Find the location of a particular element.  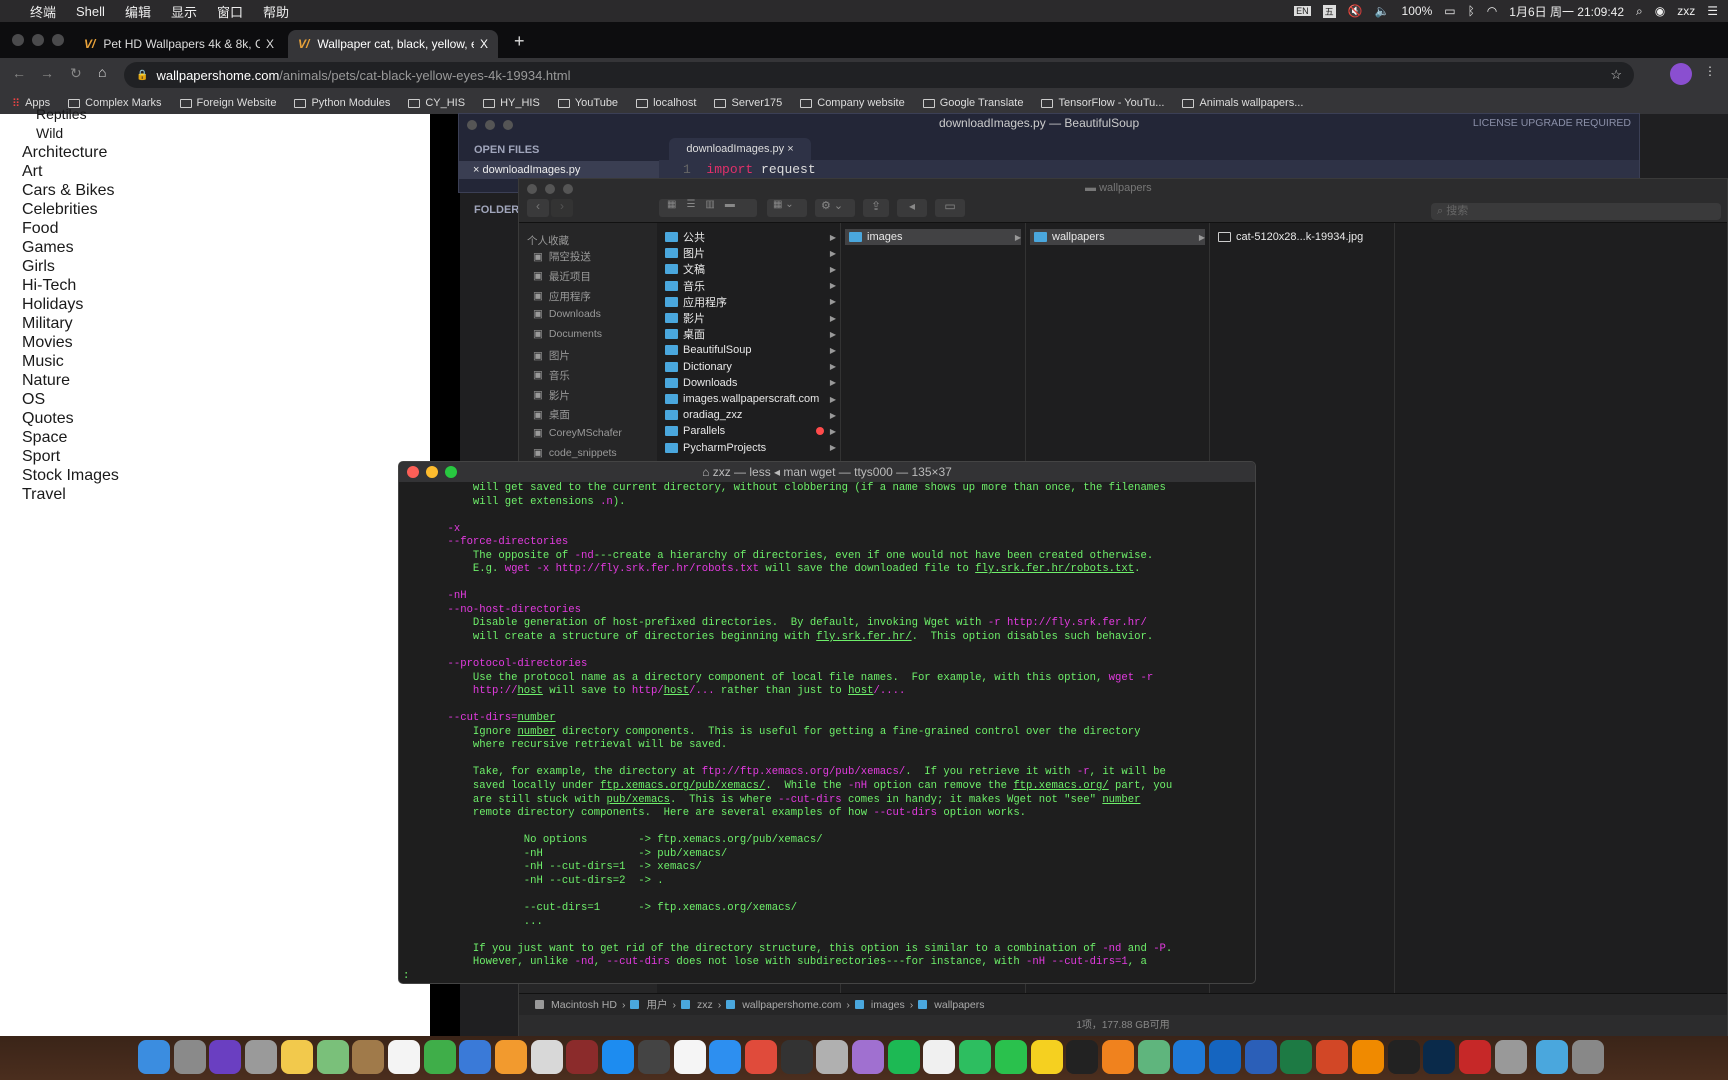

spotlight-icon: ⌕ is located at coordinates (1639, 11).